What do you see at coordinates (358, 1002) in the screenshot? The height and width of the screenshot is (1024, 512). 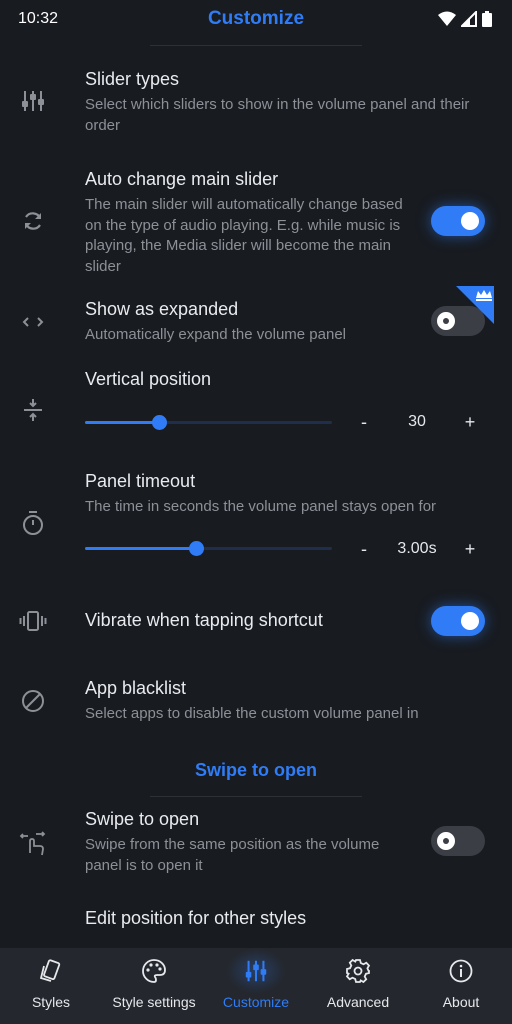 I see `nav-label-advanced: Advanced` at bounding box center [358, 1002].